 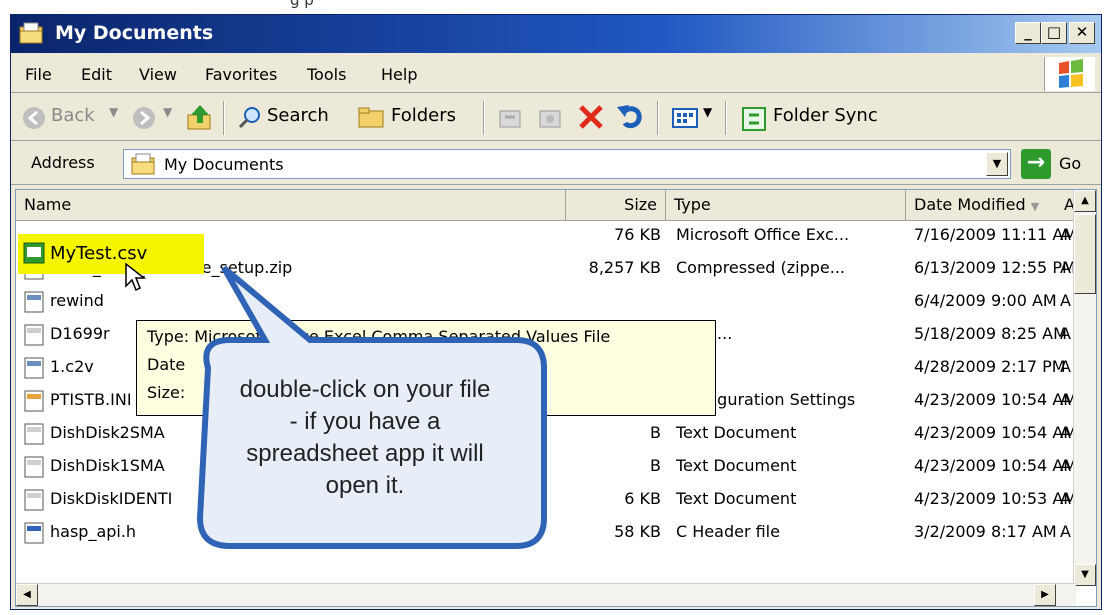 I want to click on callout-line-2: - if you have a, so click(x=365, y=421).